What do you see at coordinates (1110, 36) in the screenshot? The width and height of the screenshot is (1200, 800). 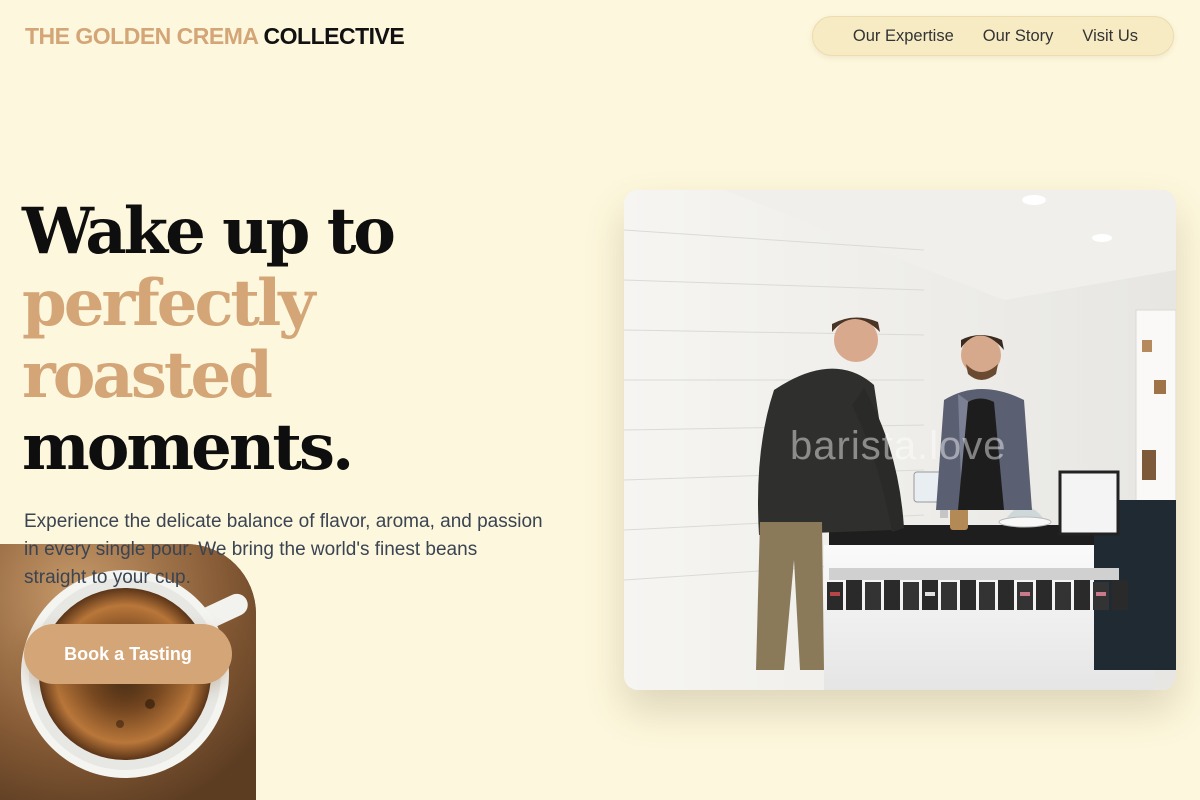 I see `nav-link-visit-us: Visit Us` at bounding box center [1110, 36].